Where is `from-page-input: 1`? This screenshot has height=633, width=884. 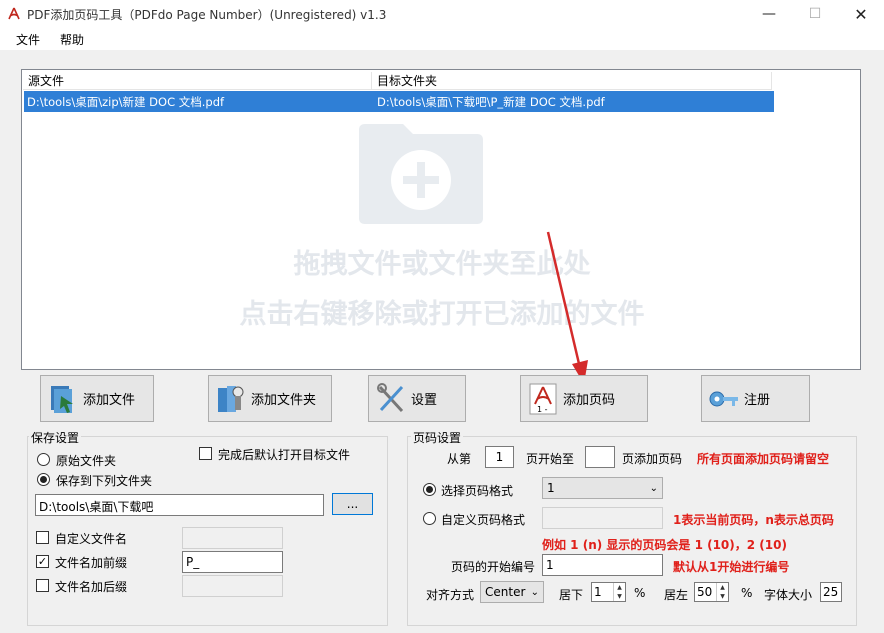 from-page-input: 1 is located at coordinates (499, 457).